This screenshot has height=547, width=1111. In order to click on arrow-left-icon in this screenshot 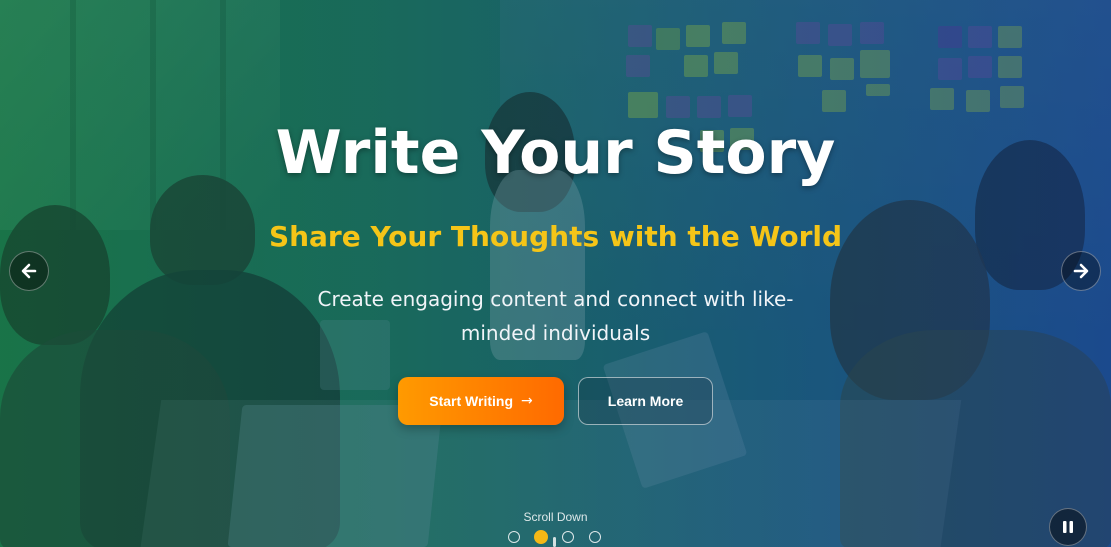, I will do `click(29, 271)`.